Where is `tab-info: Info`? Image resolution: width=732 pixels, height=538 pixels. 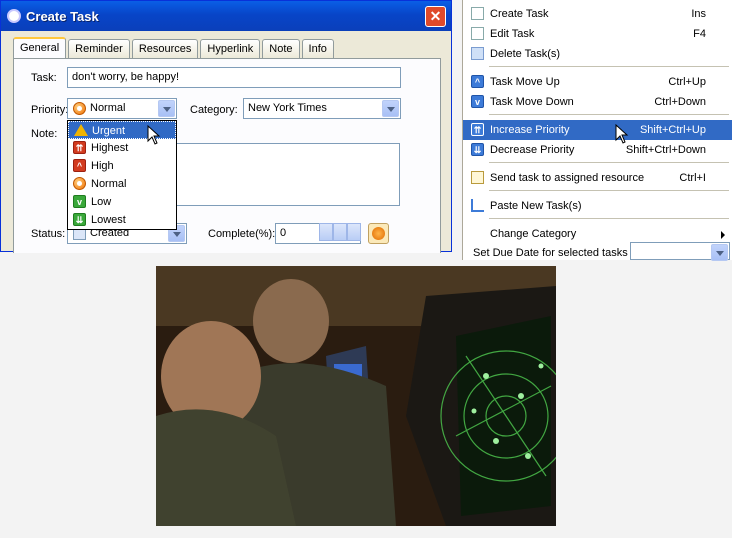
tab-info: Info is located at coordinates (317, 48).